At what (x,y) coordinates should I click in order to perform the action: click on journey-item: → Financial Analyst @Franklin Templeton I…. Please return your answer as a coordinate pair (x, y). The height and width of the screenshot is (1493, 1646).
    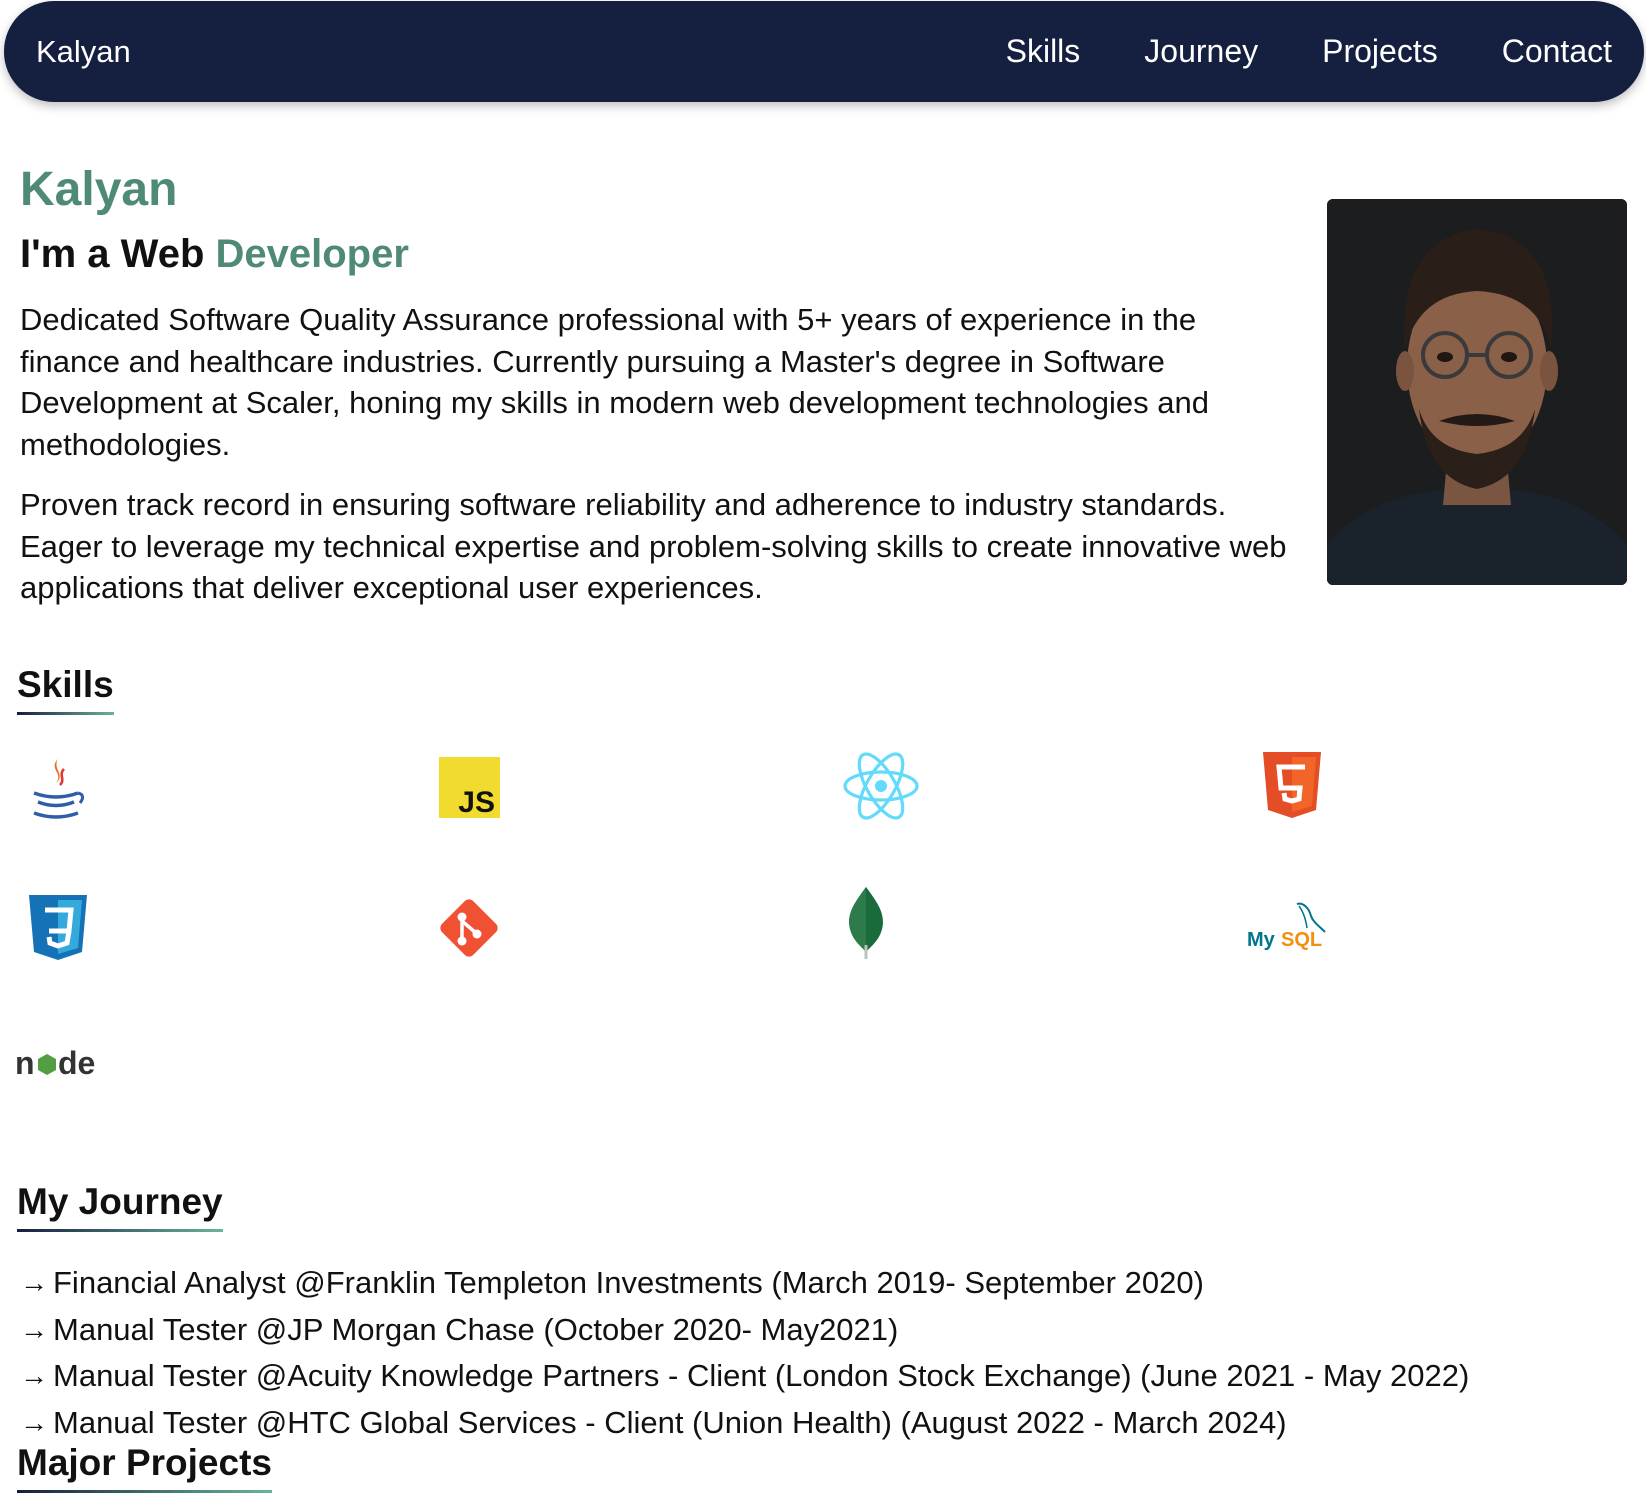
    Looking at the image, I should click on (744, 1283).